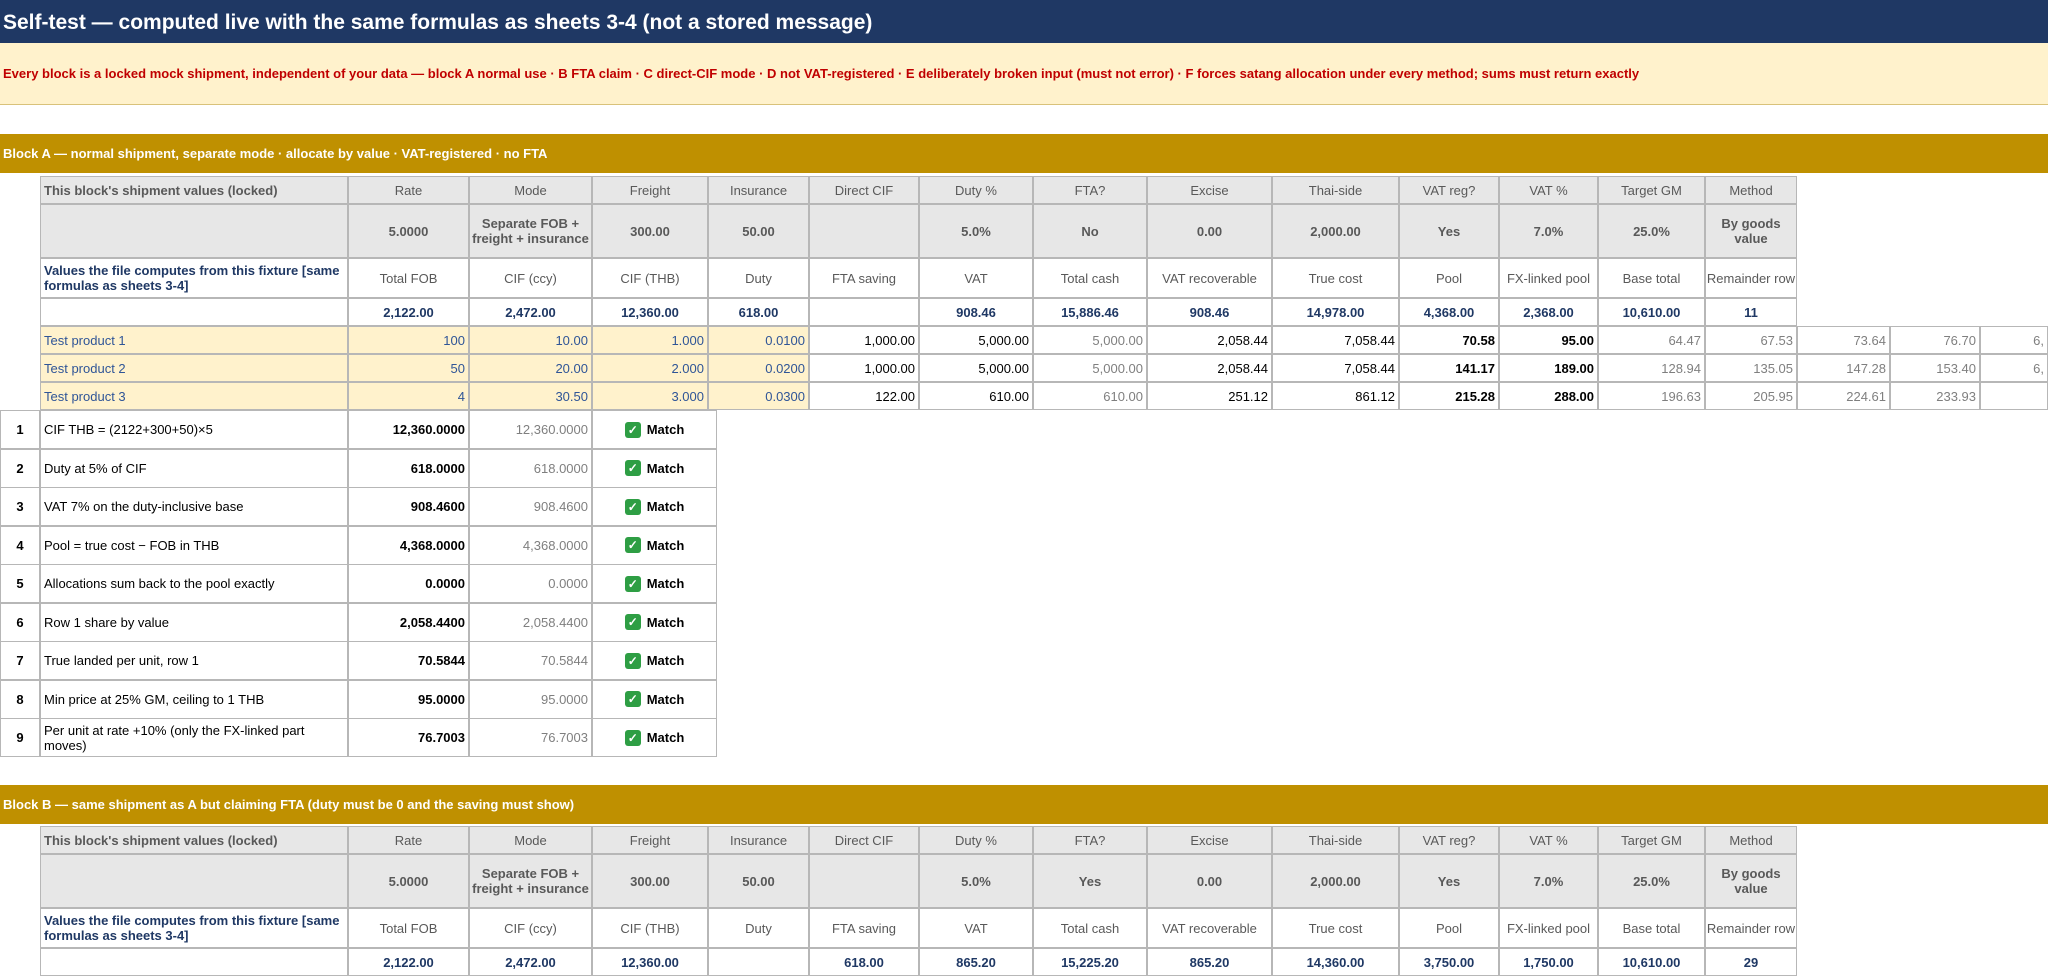 The image size is (2048, 976). What do you see at coordinates (408, 429) in the screenshot?
I see `check-expected-value: 12,360.0000` at bounding box center [408, 429].